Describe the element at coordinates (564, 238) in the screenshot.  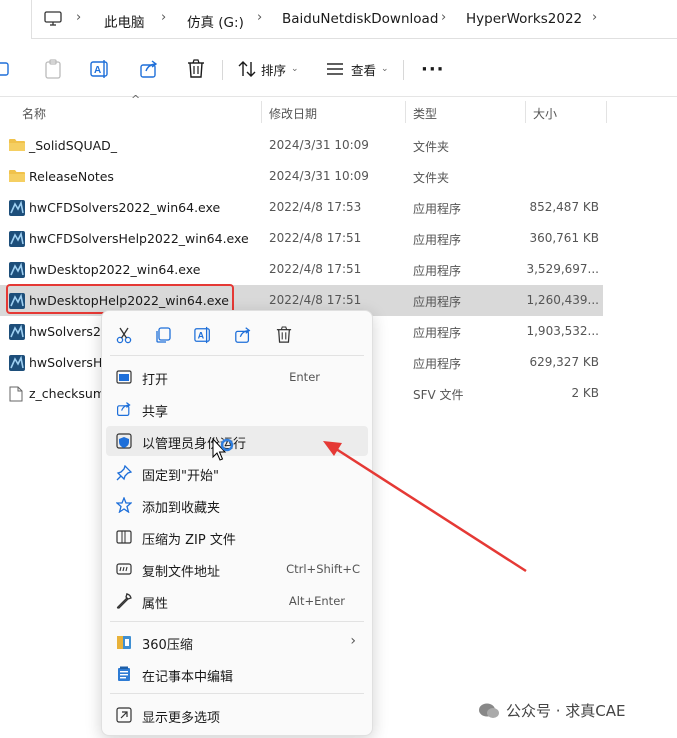
I see `file-size: 360,761 KB` at that location.